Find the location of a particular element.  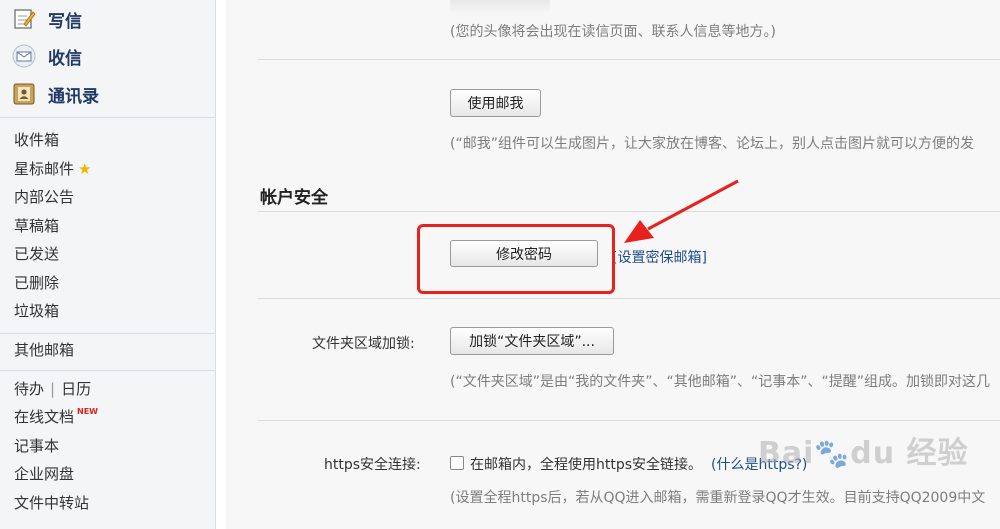

baidu-watermark: Bai🐾du 经验 is located at coordinates (863, 450).